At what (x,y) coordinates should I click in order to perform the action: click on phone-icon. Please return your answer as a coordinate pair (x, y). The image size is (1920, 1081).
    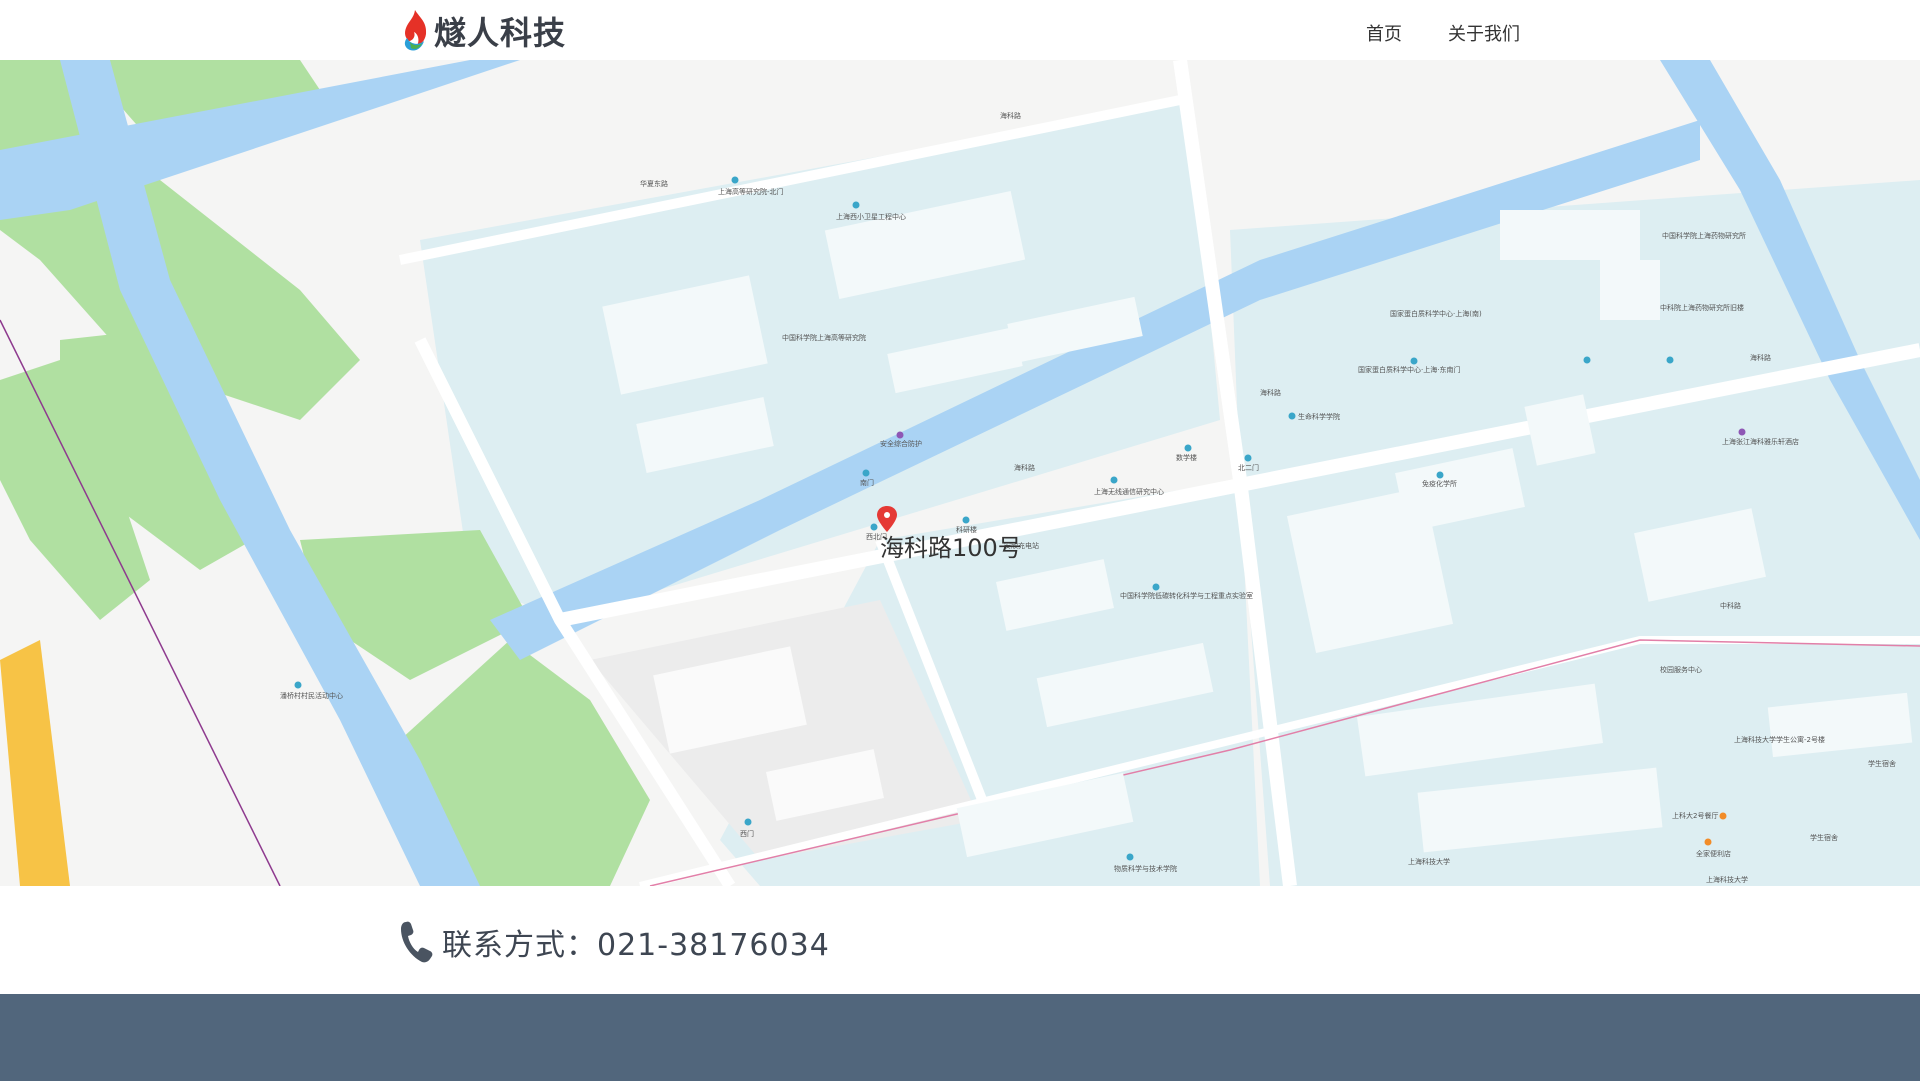
    Looking at the image, I should click on (417, 942).